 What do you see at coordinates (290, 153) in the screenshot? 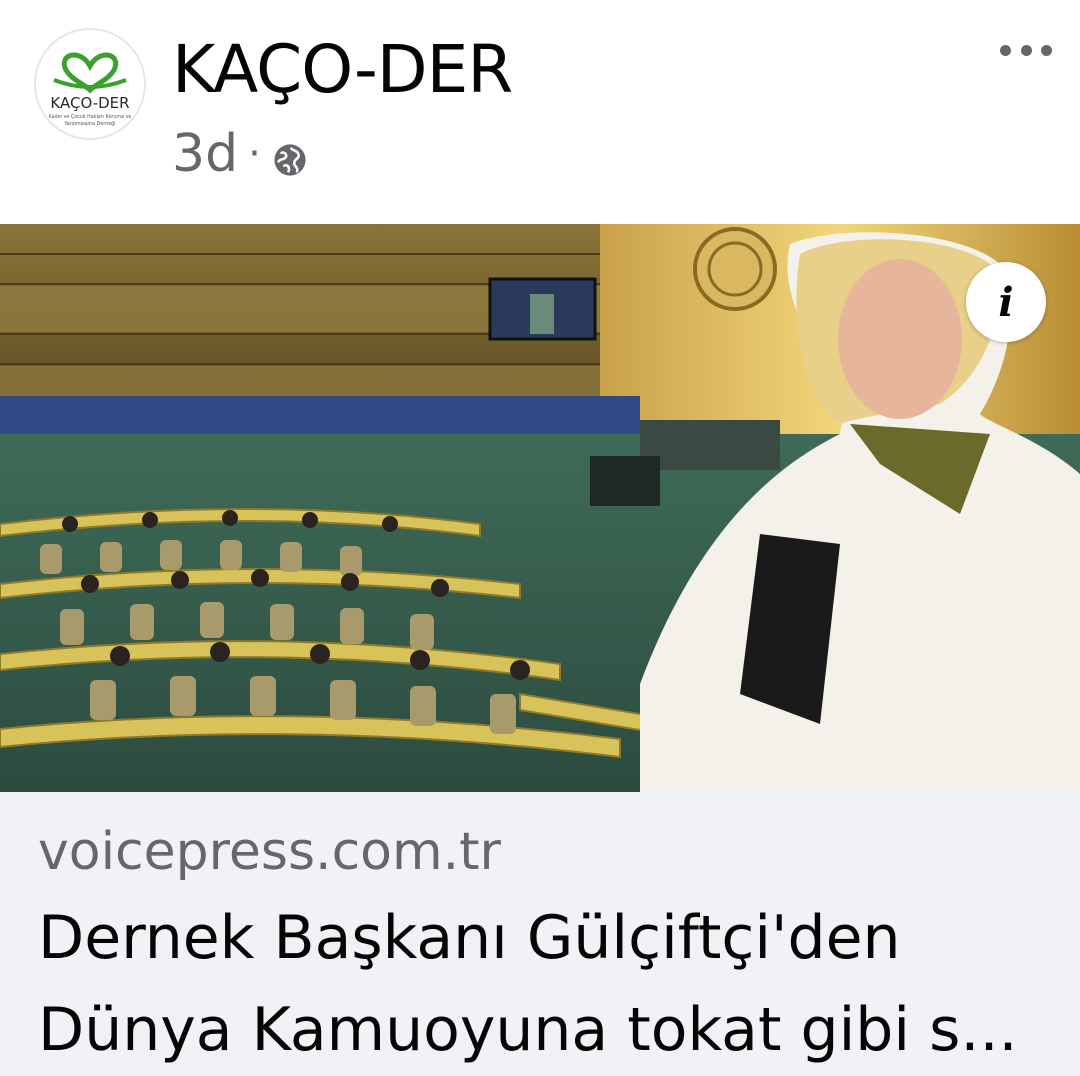
I see `globe-icon` at bounding box center [290, 153].